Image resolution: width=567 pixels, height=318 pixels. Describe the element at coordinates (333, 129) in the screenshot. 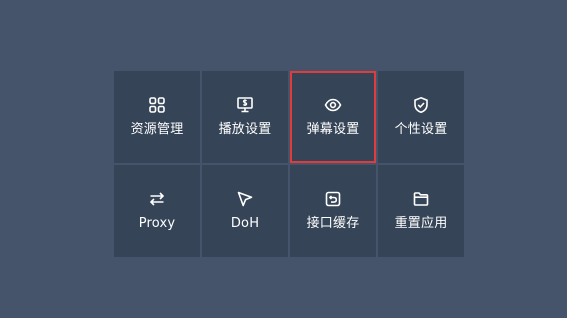

I see `menu-item-label: 弹幕设置` at that location.